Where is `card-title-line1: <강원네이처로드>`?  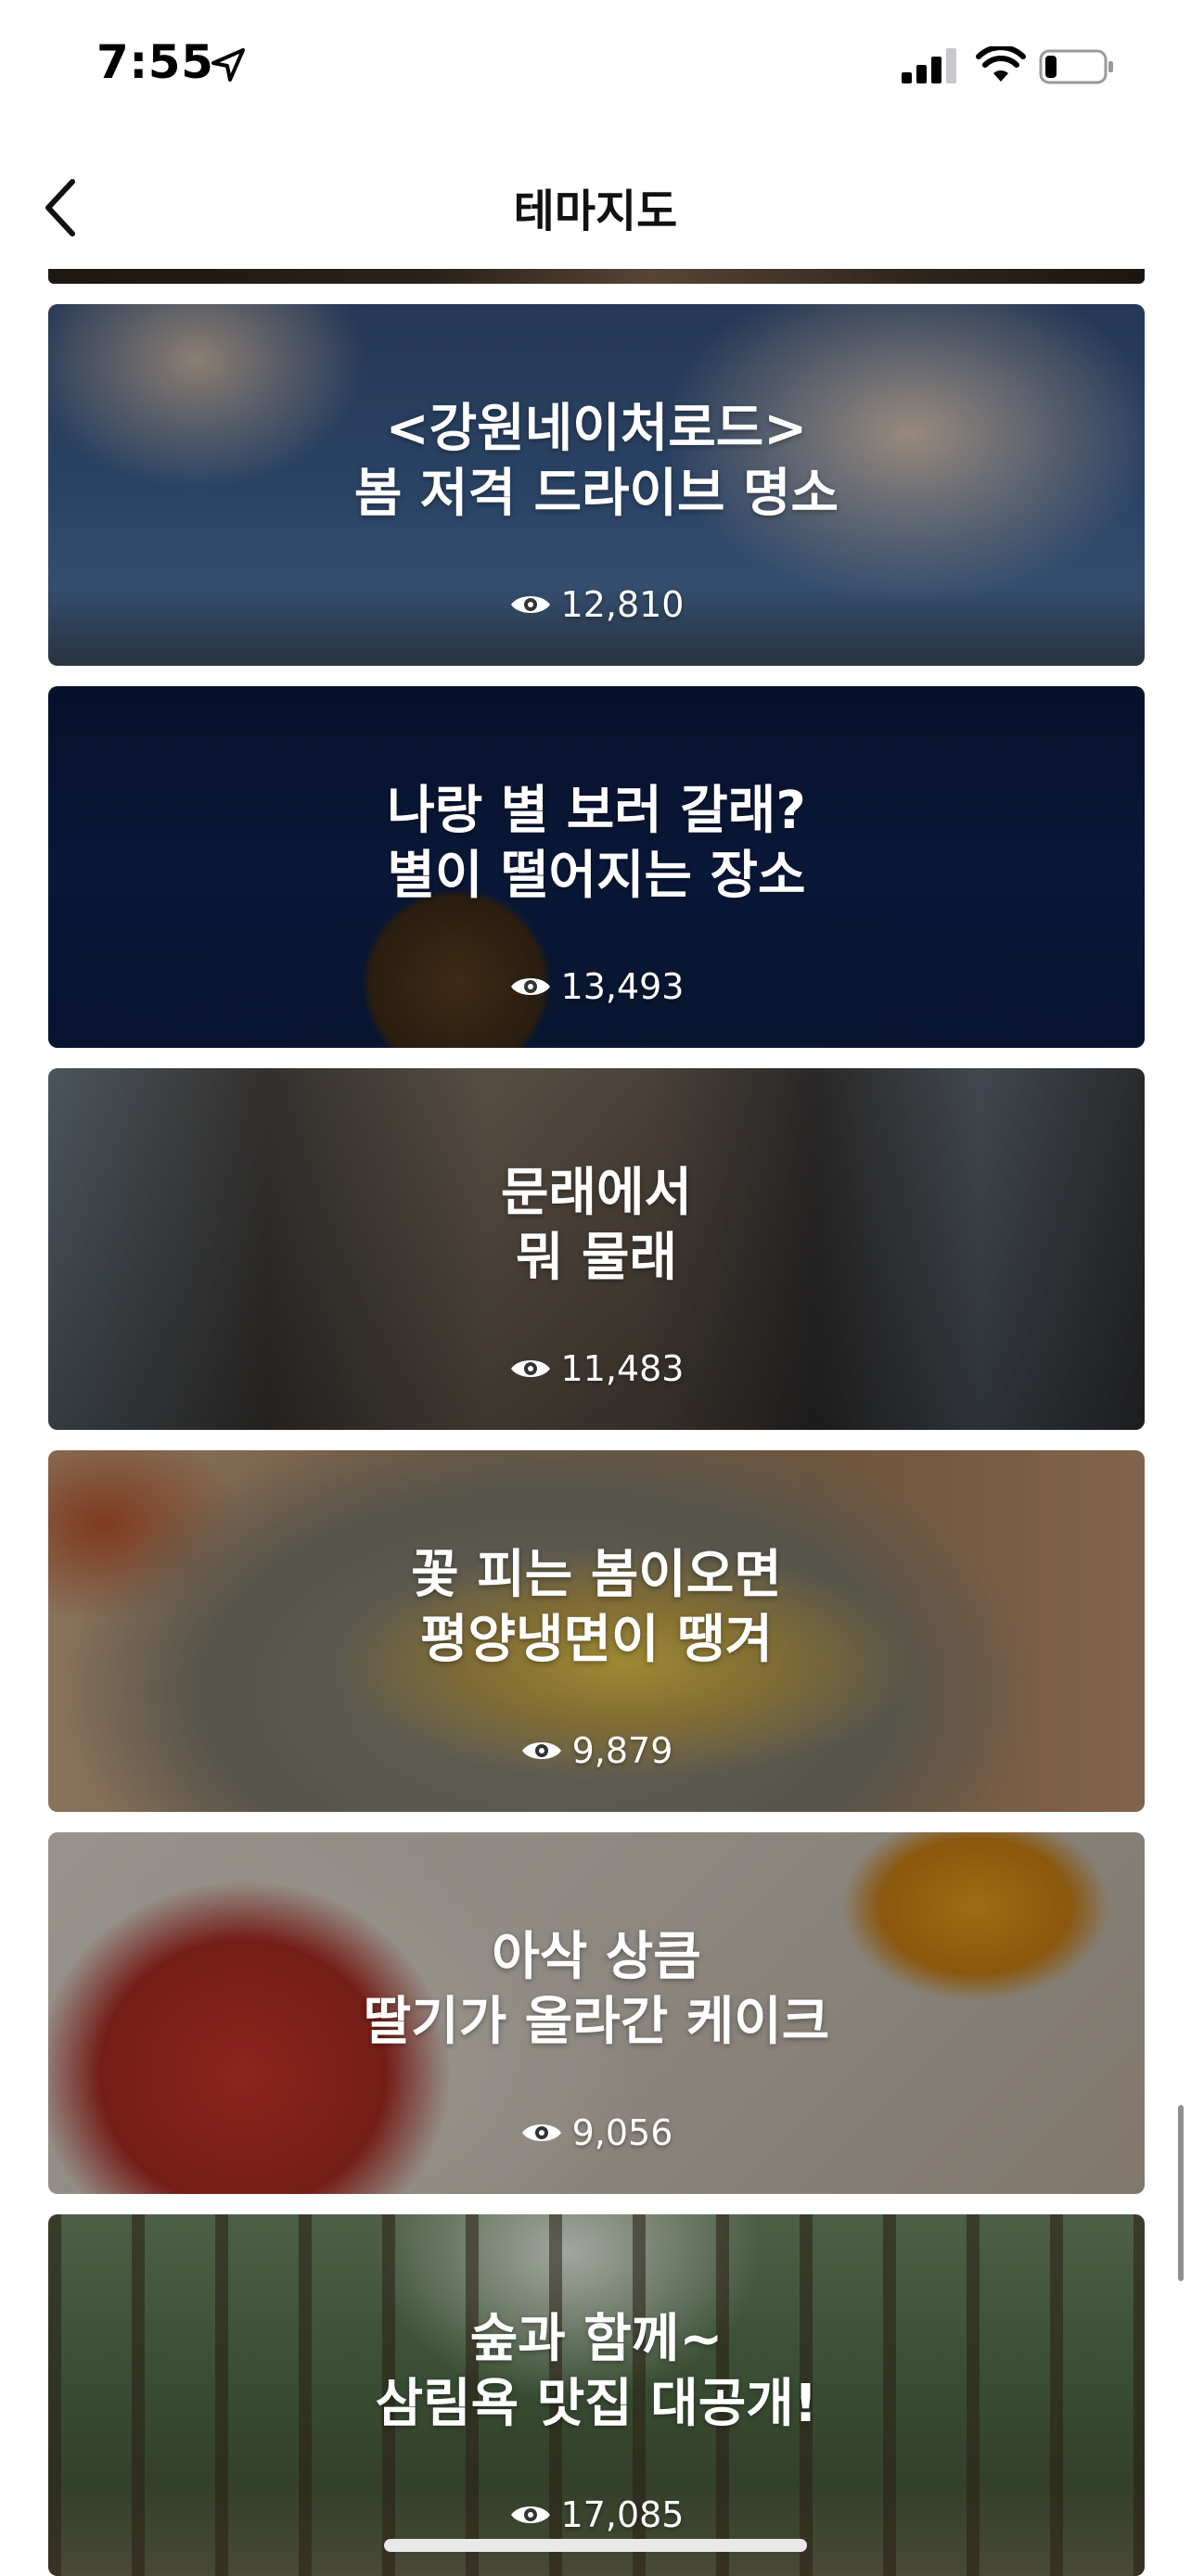
card-title-line1: <강원네이처로드> is located at coordinates (597, 429).